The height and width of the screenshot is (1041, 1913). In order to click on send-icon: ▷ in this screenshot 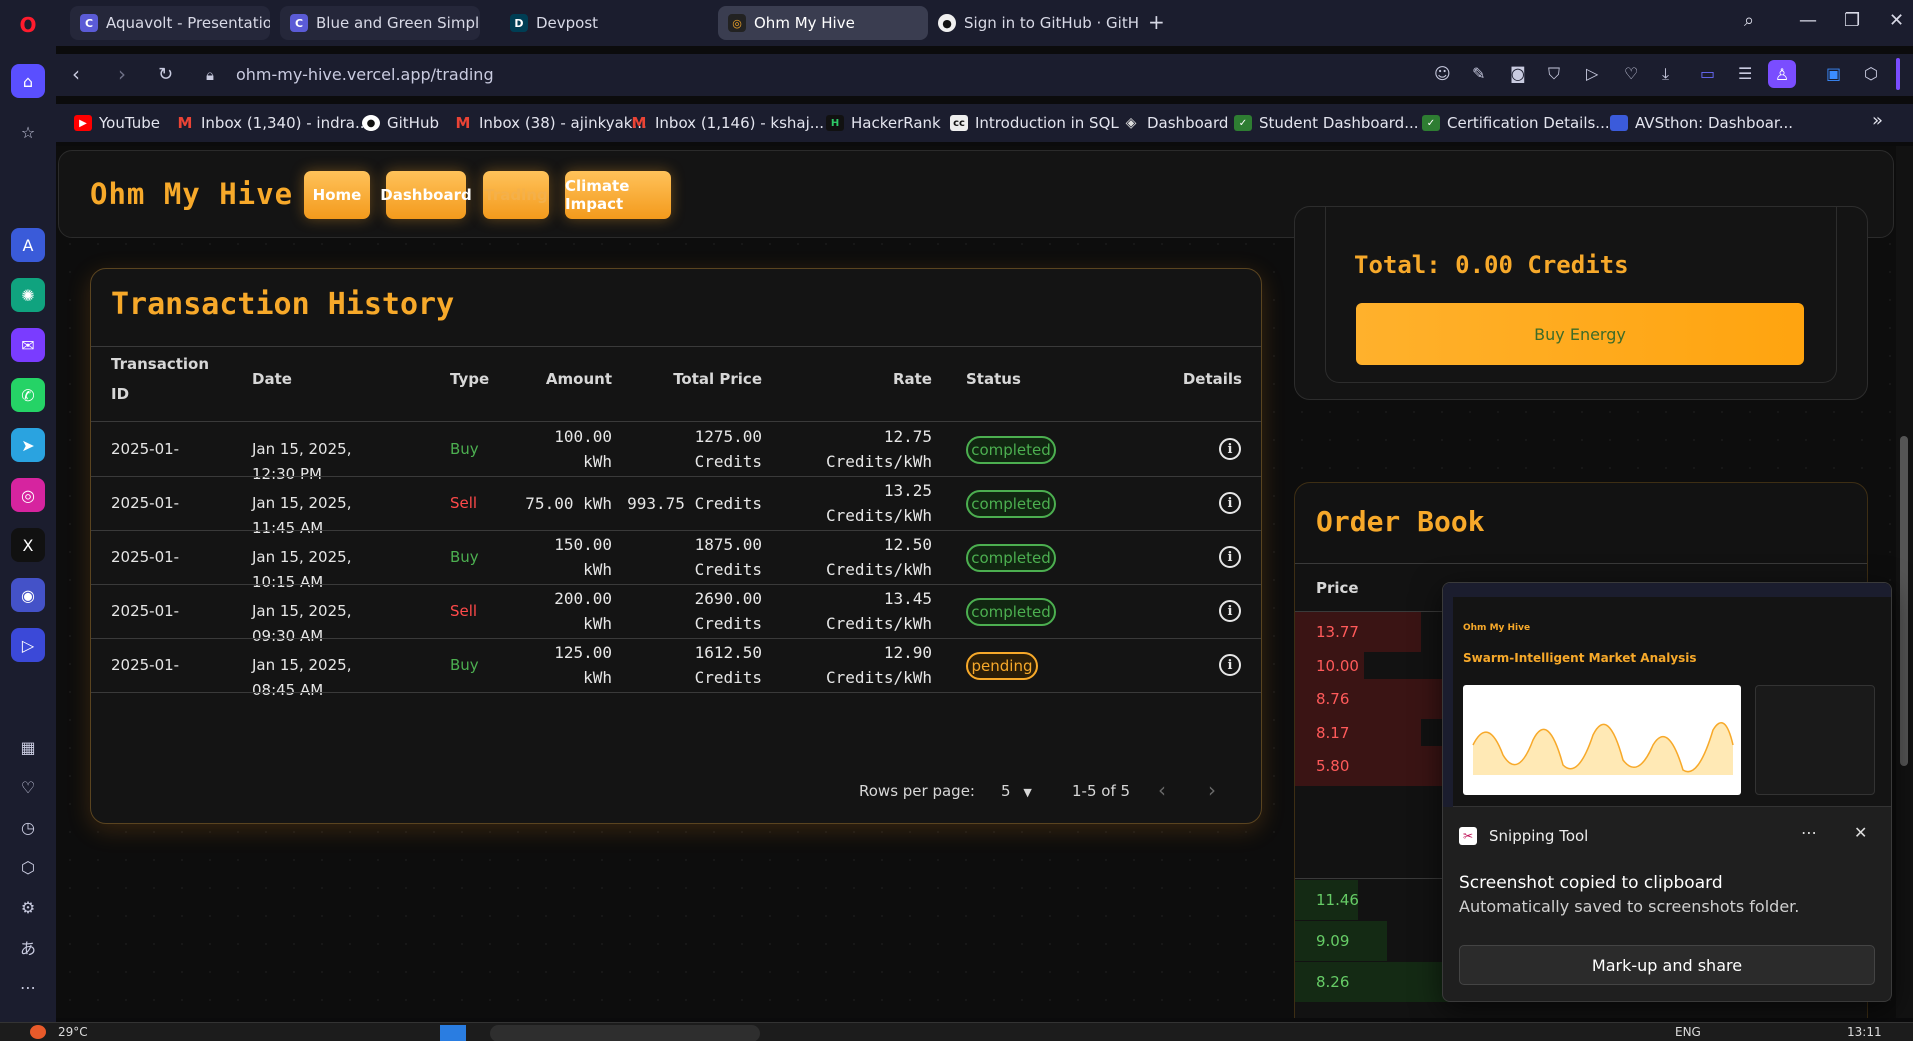, I will do `click(1592, 73)`.